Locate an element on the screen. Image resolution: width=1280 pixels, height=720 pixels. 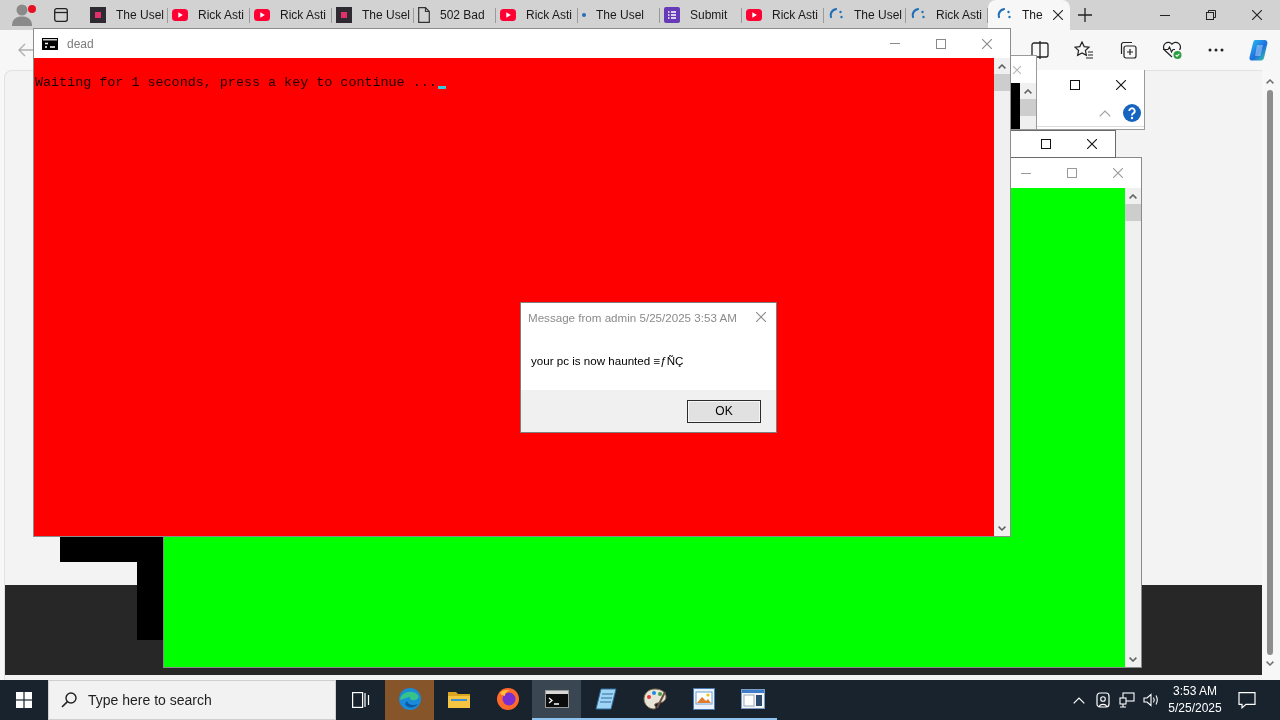
speaker-icon is located at coordinates (1151, 700).